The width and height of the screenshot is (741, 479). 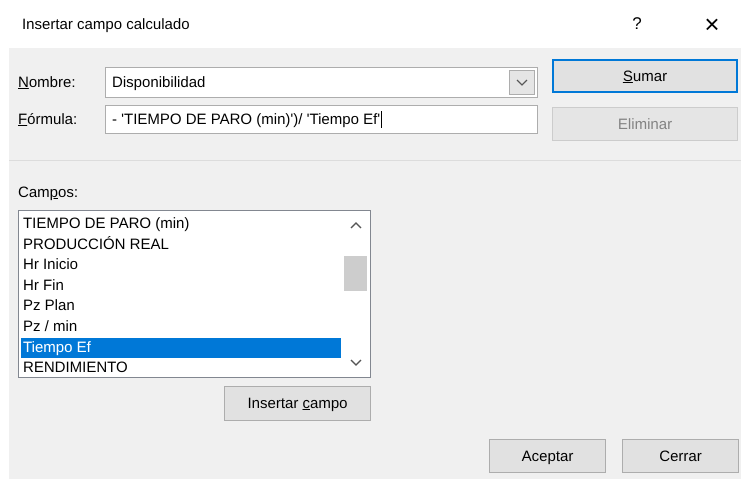 I want to click on field-item: PRODUCCIÓN REAL, so click(x=181, y=245).